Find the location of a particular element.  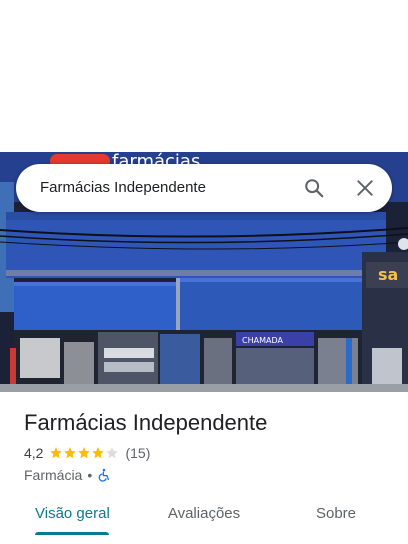

search-button is located at coordinates (314, 188).